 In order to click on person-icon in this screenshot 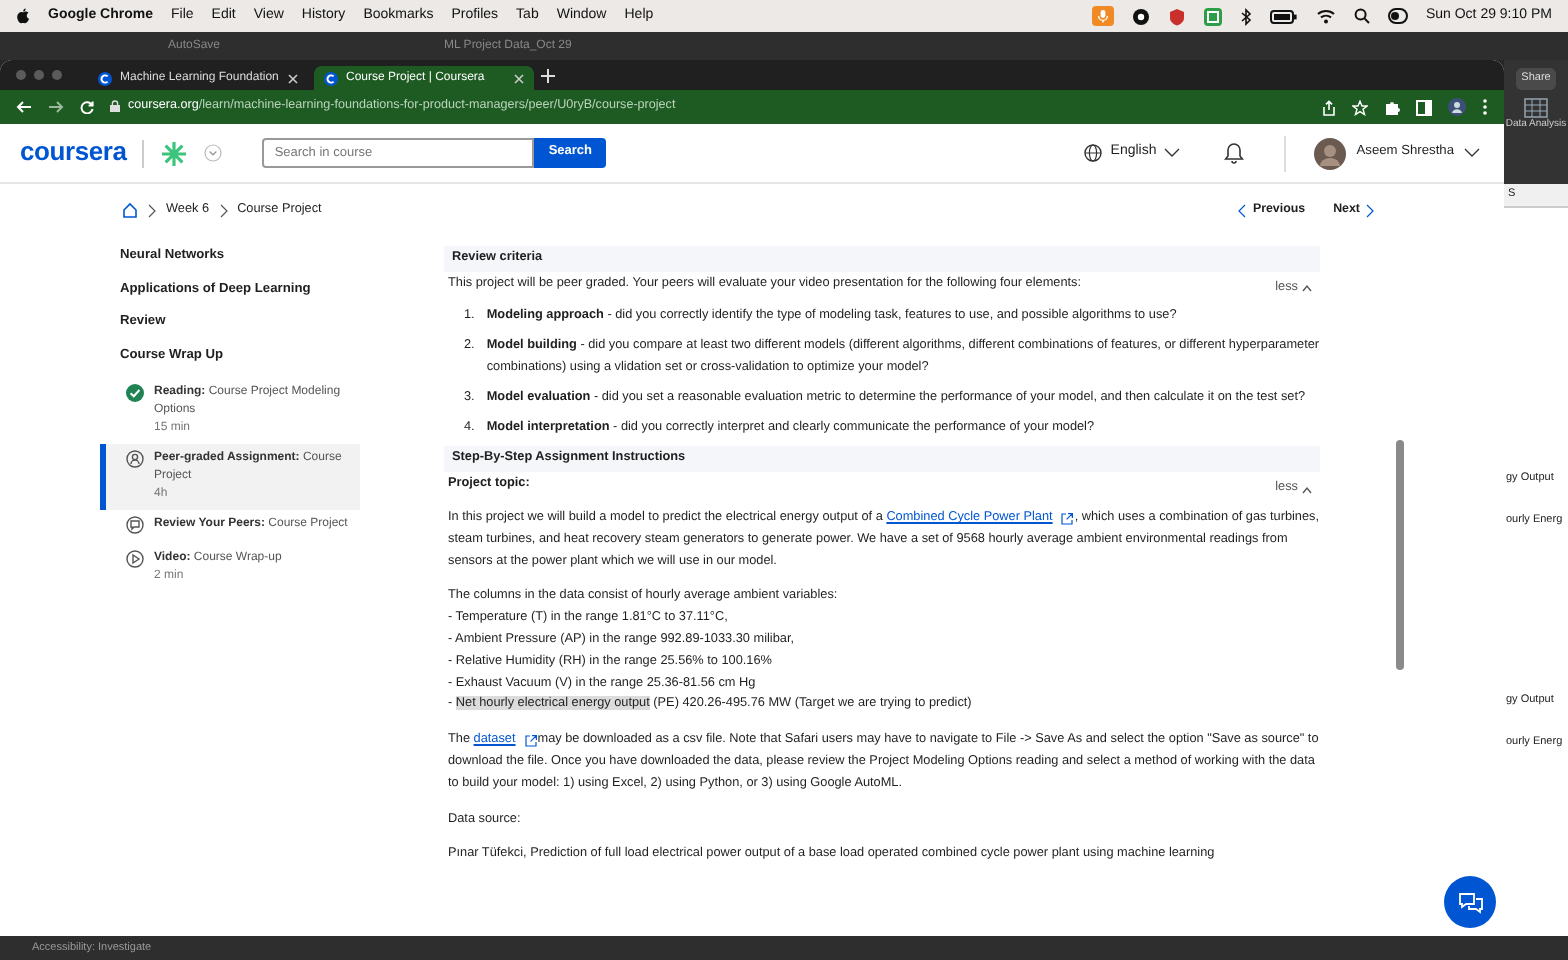, I will do `click(135, 458)`.